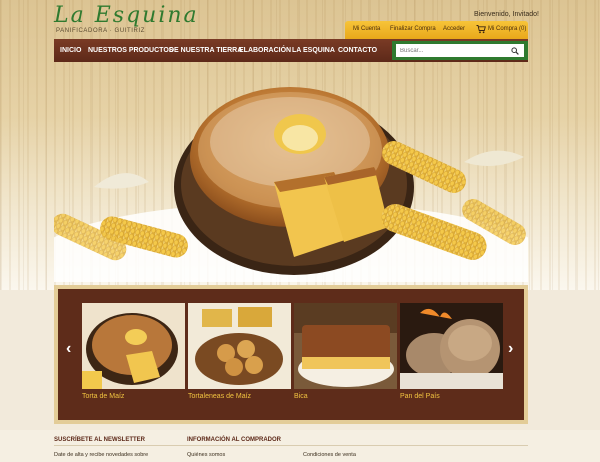 The width and height of the screenshot is (600, 462). I want to click on nav-item-tierra: DE NUESTRA TIERRA, so click(205, 50).